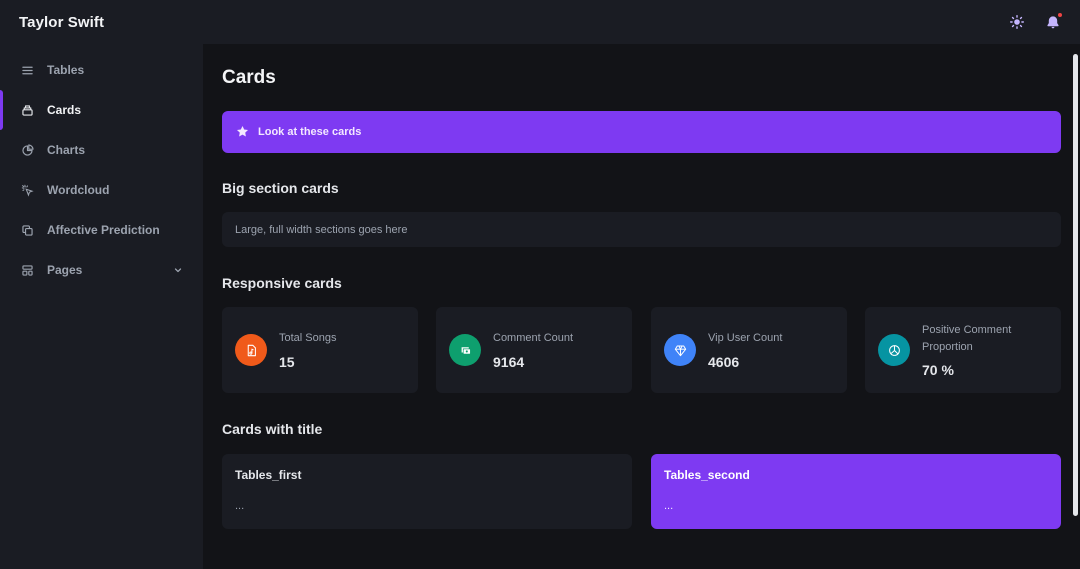 The height and width of the screenshot is (569, 1080). Describe the element at coordinates (320, 350) in the screenshot. I see `stat-card-total-songs: Total Songs 15` at that location.